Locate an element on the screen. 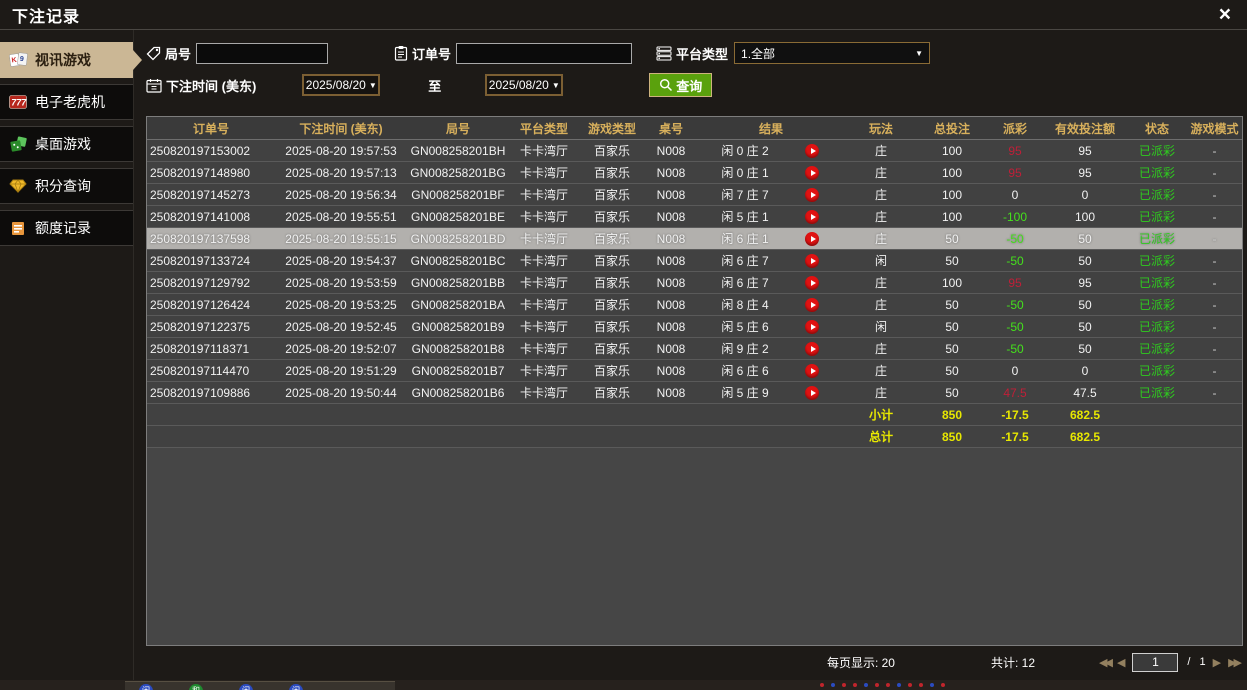  page-number-input is located at coordinates (1155, 662).